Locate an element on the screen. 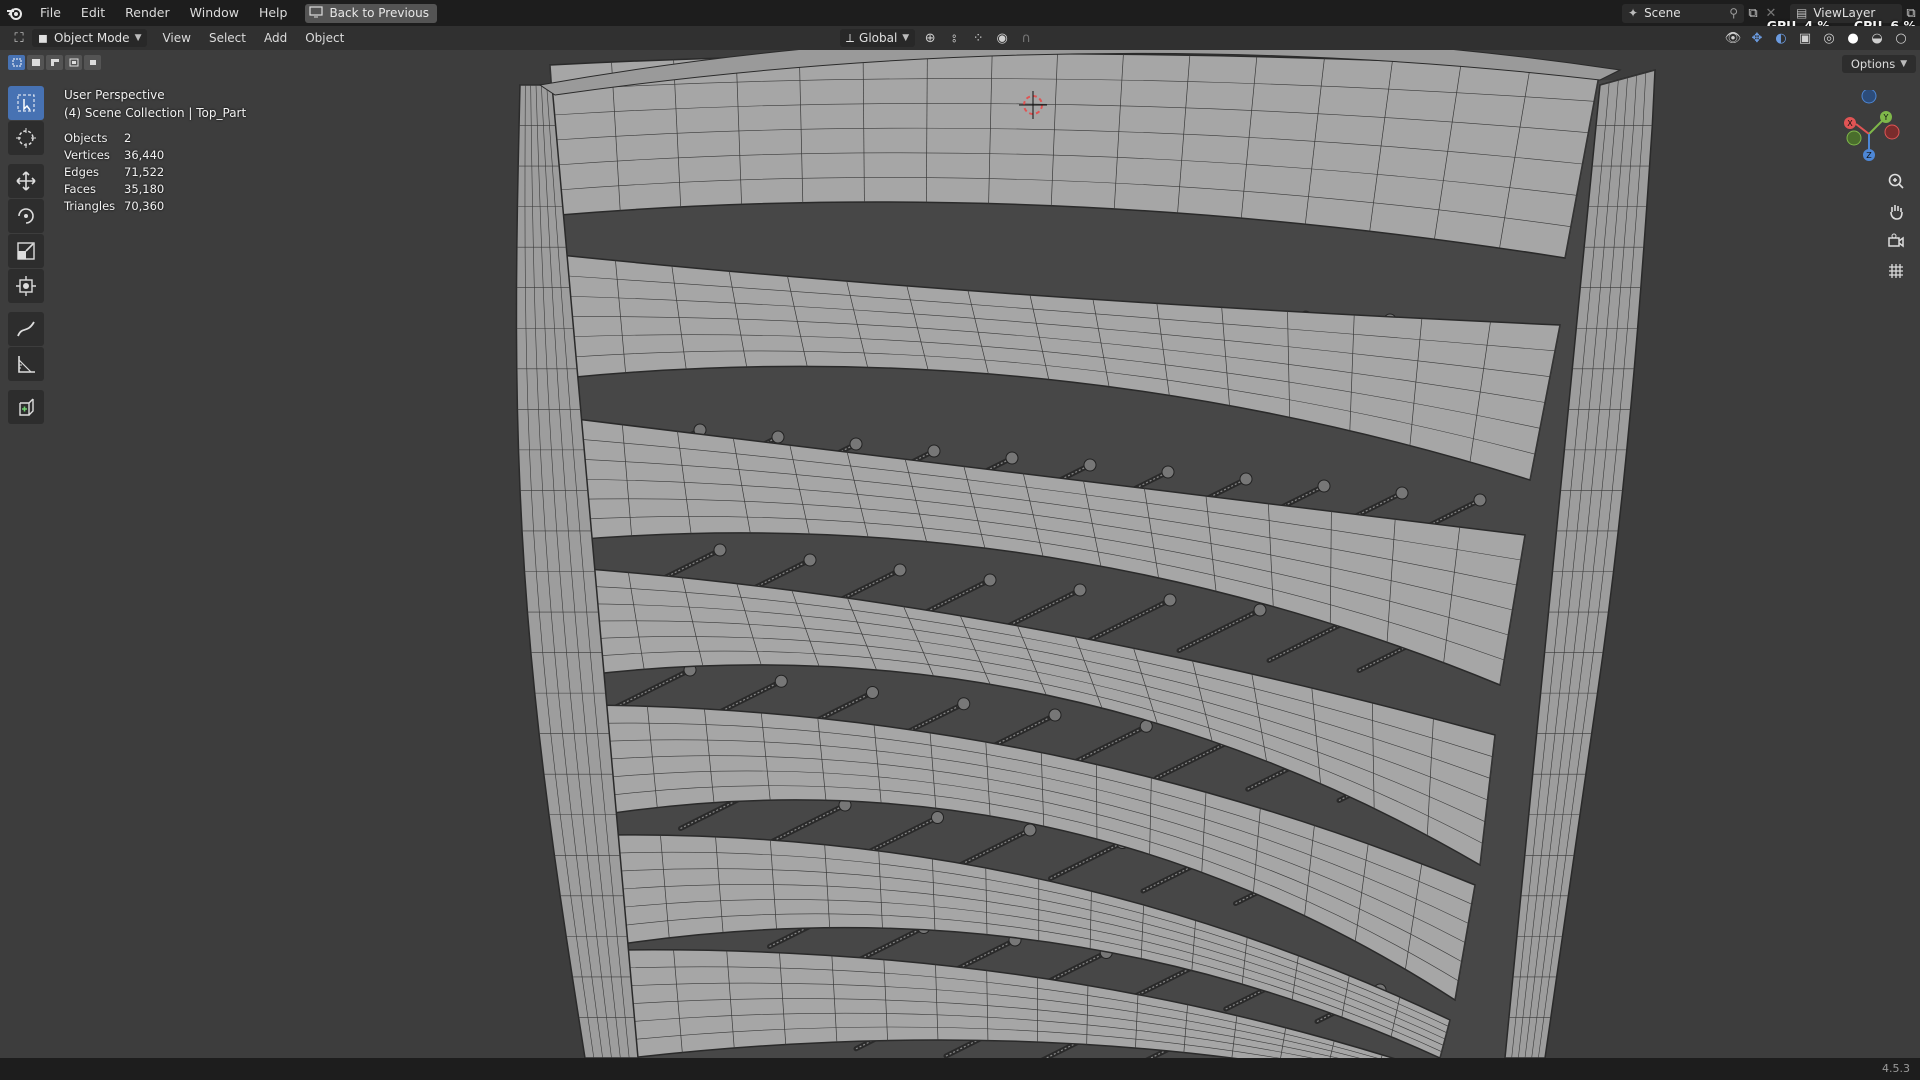 Image resolution: width=1920 pixels, height=1080 pixels. back-to-previous-button: Back to Previous is located at coordinates (371, 13).